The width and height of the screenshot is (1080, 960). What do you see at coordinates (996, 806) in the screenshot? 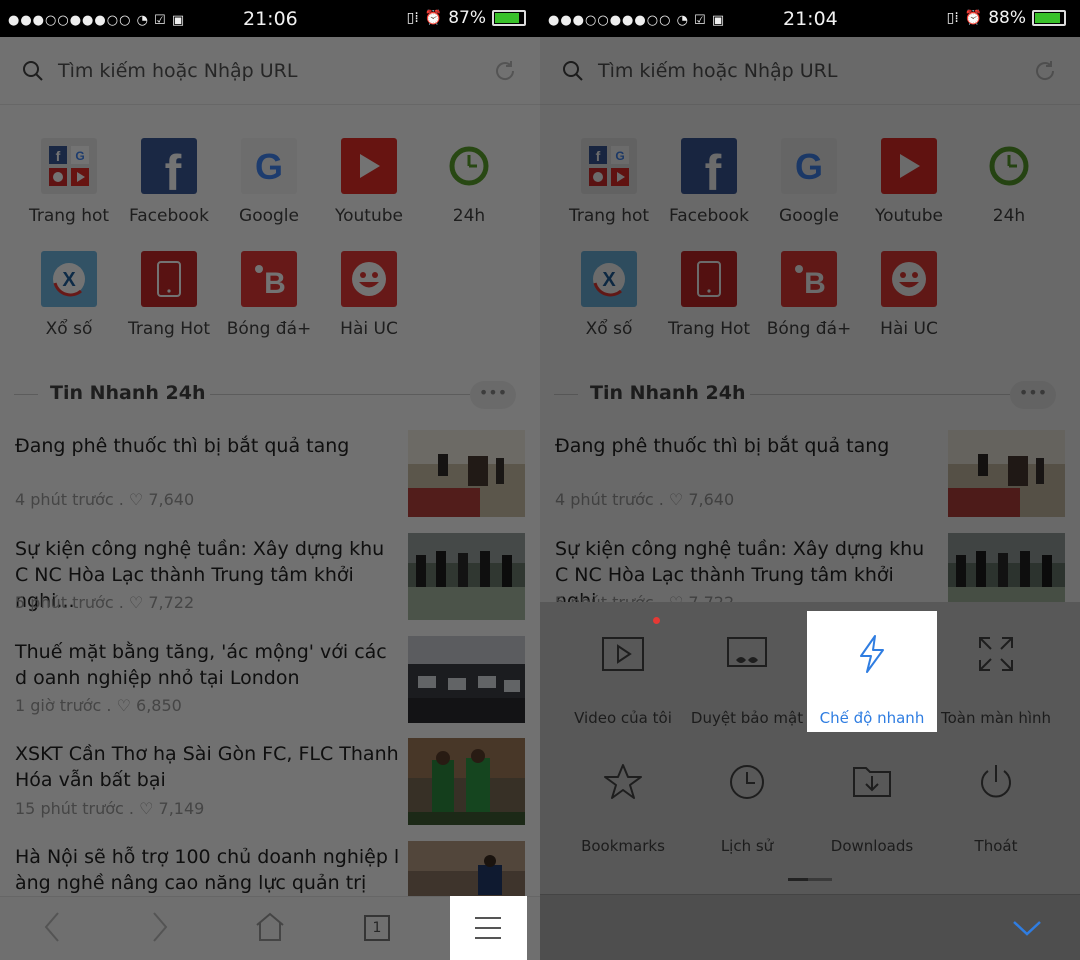
I see `menu-item-exit: Thoát` at bounding box center [996, 806].